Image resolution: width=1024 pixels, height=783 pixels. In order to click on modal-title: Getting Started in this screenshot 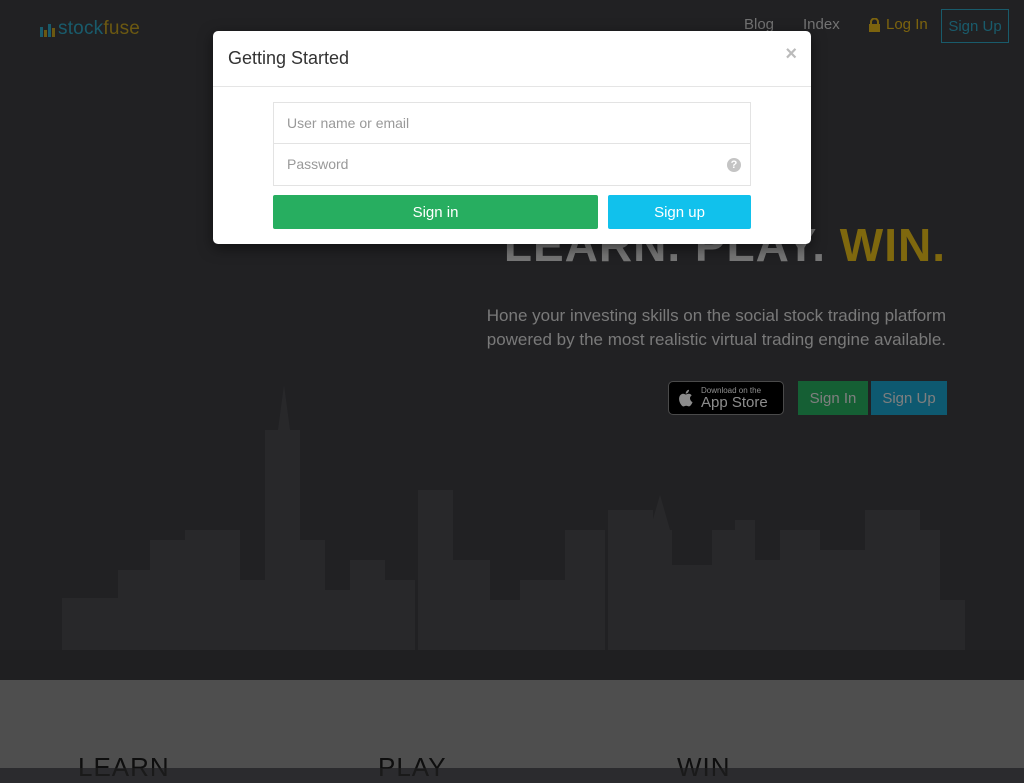, I will do `click(289, 58)`.